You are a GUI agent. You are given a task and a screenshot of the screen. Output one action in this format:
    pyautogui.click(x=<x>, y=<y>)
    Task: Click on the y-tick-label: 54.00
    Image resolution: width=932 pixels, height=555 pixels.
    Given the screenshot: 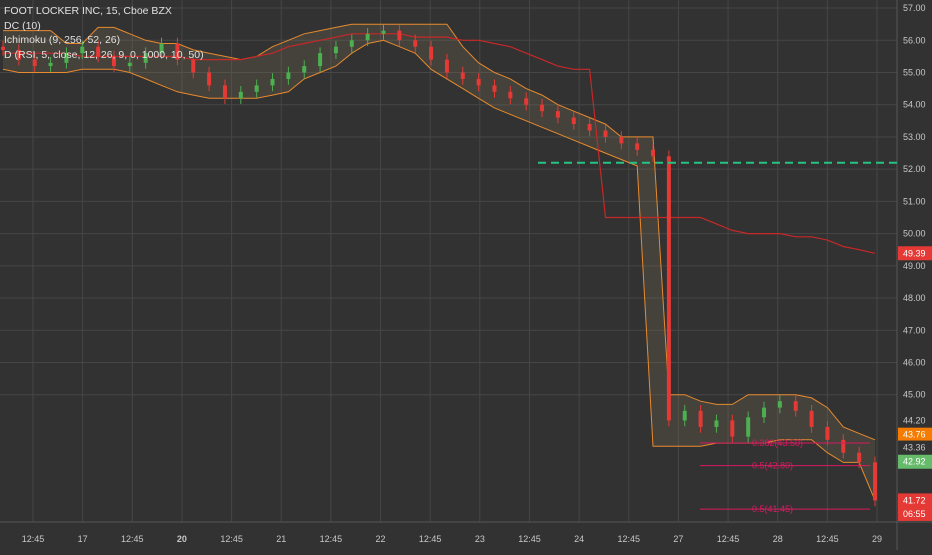 What is the action you would take?
    pyautogui.click(x=914, y=105)
    